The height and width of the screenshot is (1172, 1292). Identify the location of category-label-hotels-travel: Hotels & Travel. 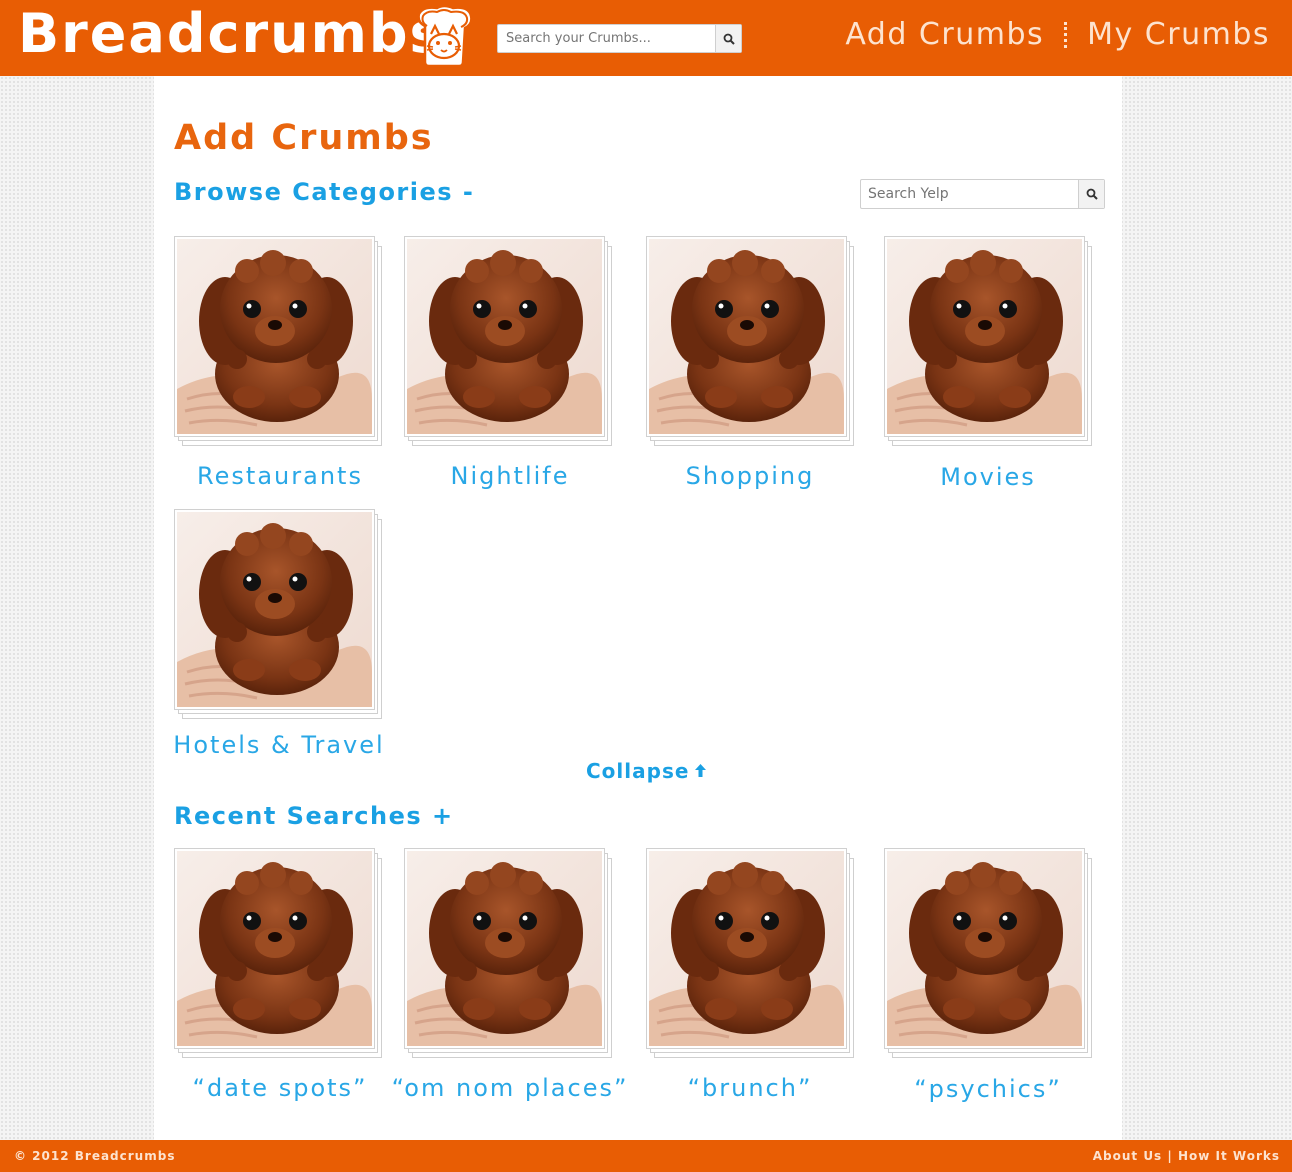
(278, 745).